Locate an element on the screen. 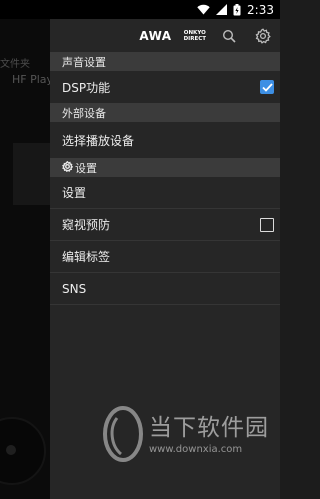 The height and width of the screenshot is (499, 320). watermark-logo-icon is located at coordinates (123, 434).